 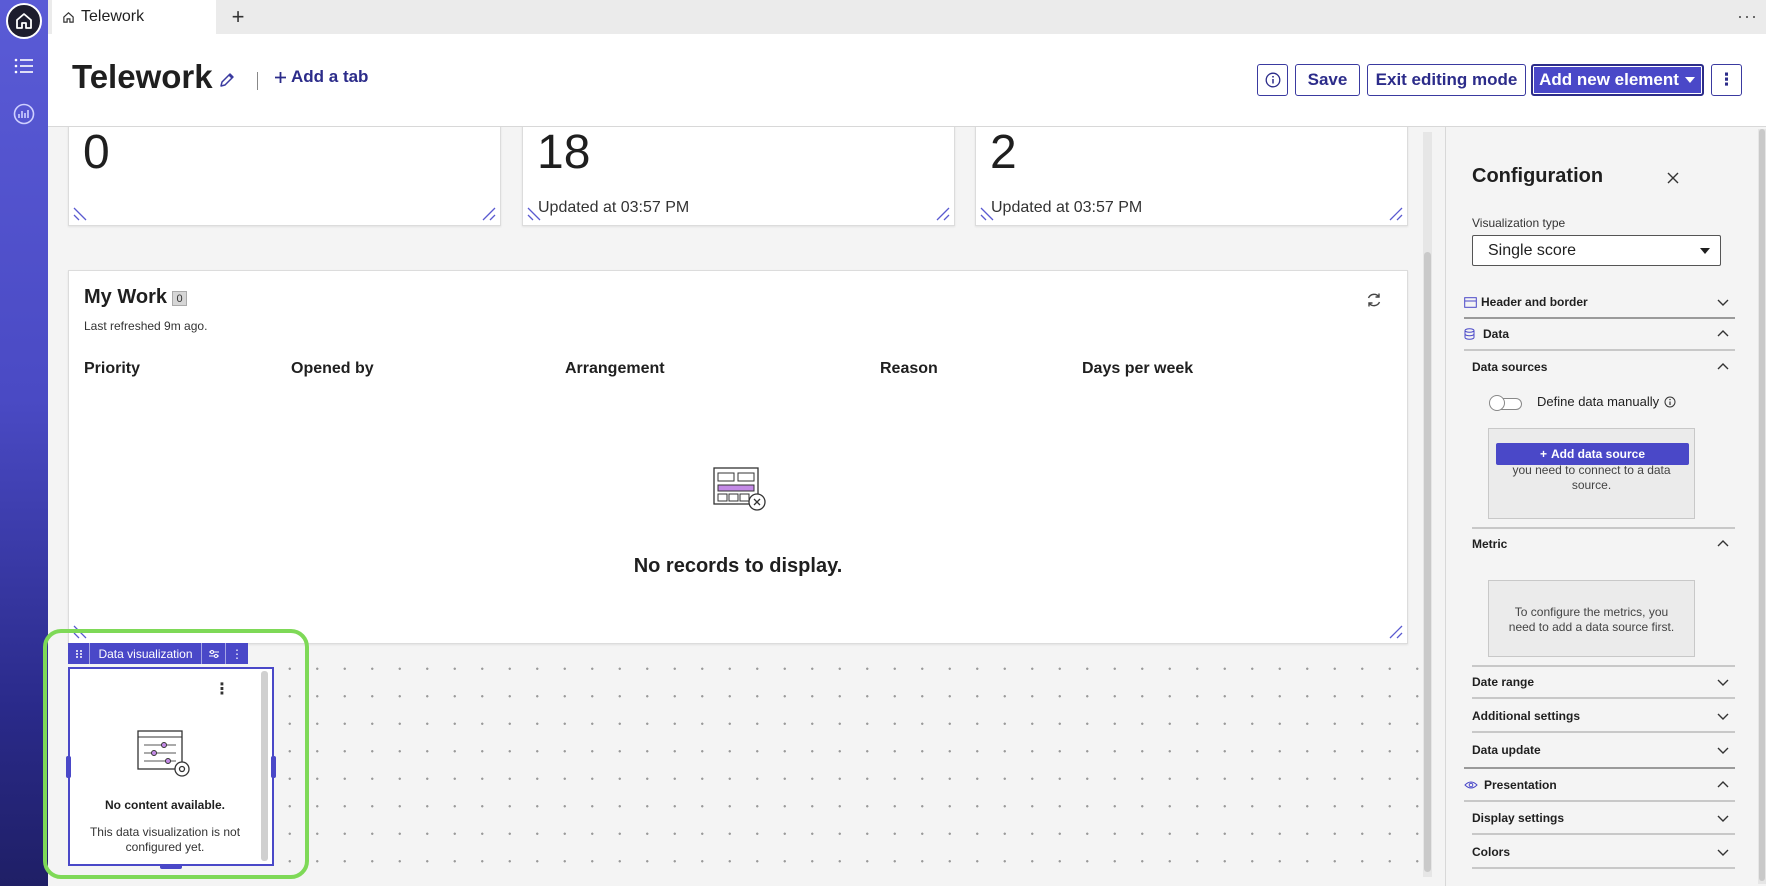 I want to click on header-divider, so click(x=257, y=81).